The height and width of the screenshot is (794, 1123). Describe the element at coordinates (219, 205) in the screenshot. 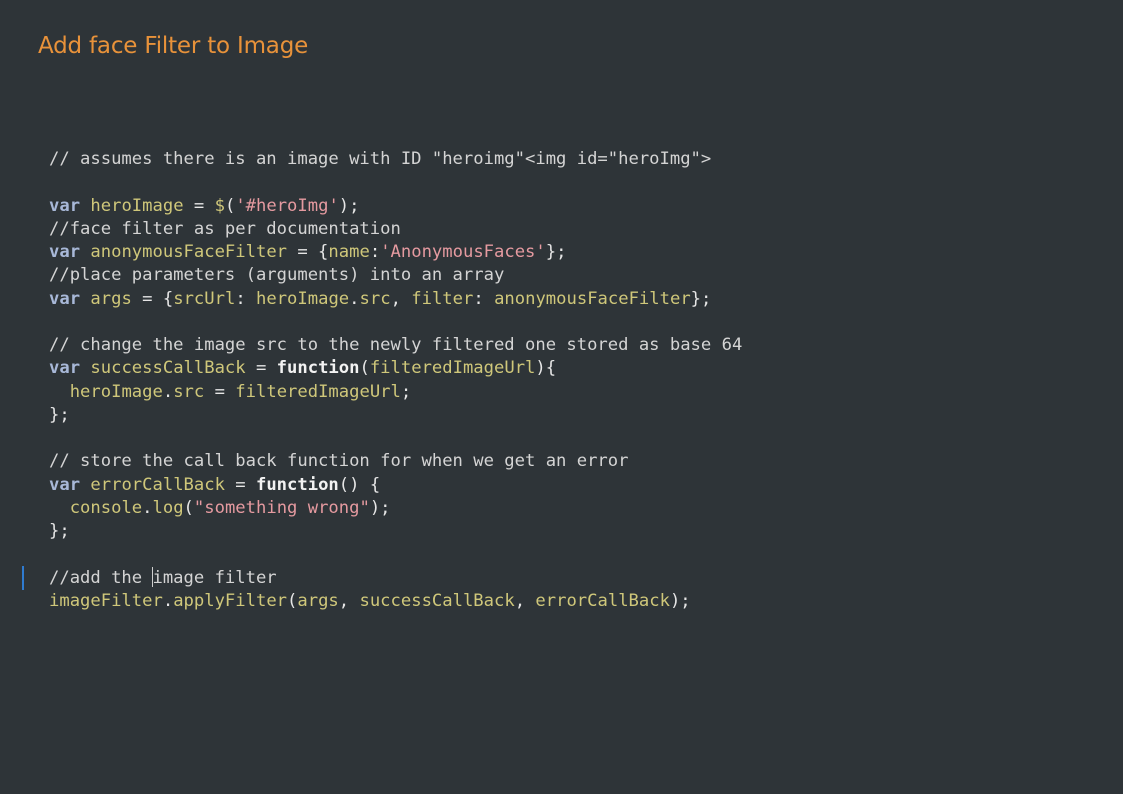

I see `code-token-ident: $` at that location.